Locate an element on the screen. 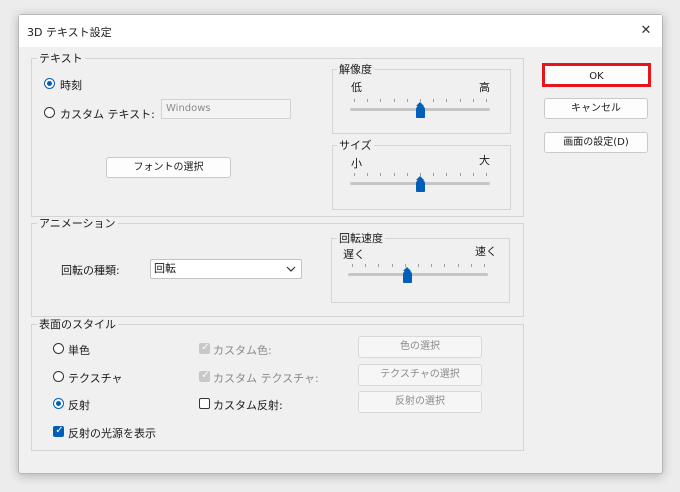  rotation-speed-label: 回転速度 is located at coordinates (361, 238).